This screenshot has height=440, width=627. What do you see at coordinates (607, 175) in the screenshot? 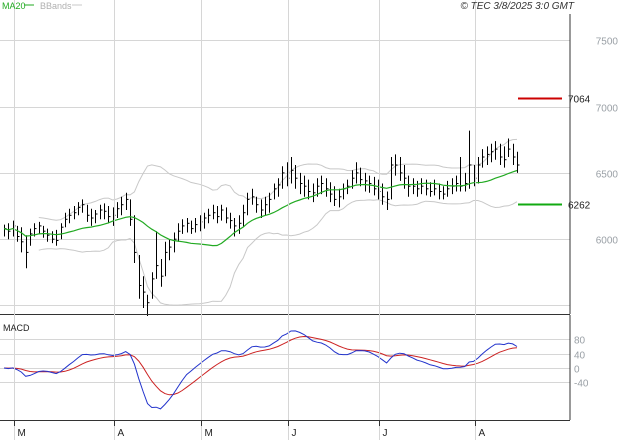
I see `price-y-tick-label: 6500` at bounding box center [607, 175].